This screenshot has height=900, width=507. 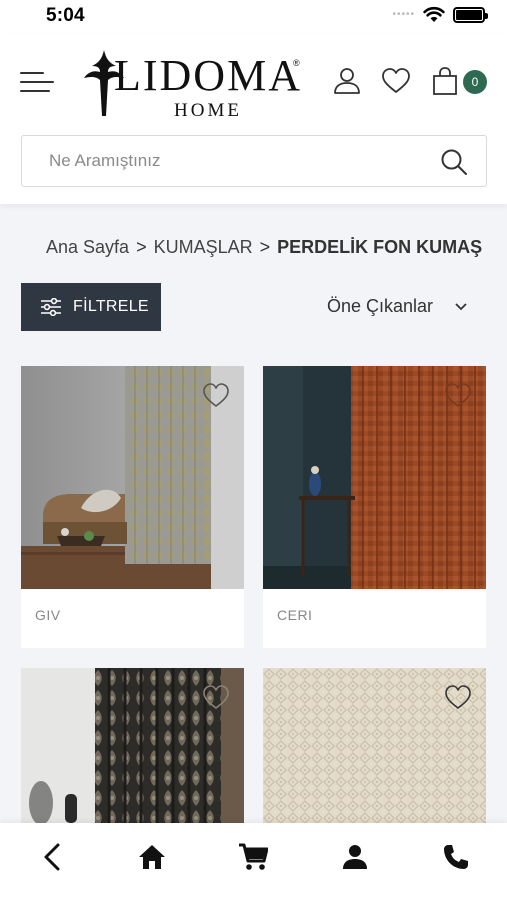 I want to click on product-name: GIV, so click(x=132, y=618).